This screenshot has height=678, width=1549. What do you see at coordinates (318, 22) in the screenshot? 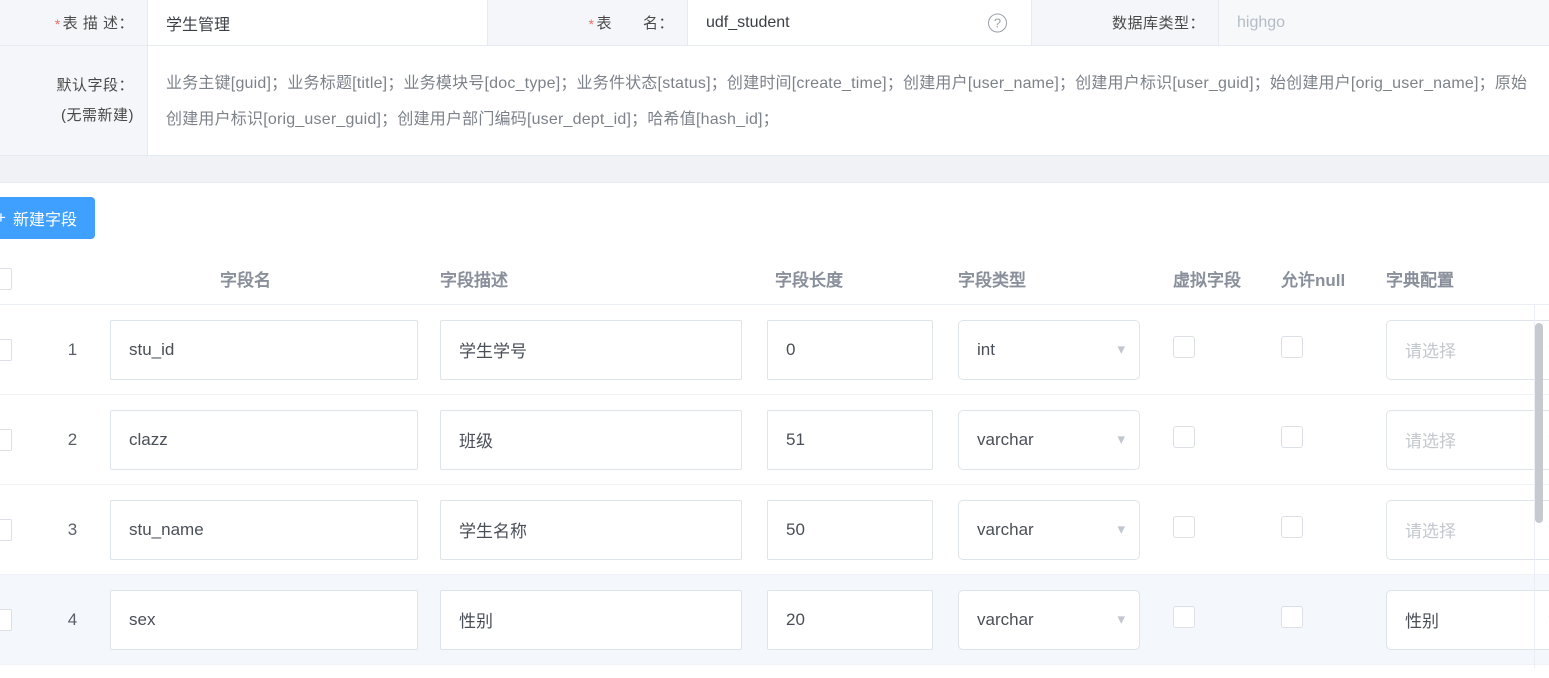
I see `table-desc-field: 学生管理` at bounding box center [318, 22].